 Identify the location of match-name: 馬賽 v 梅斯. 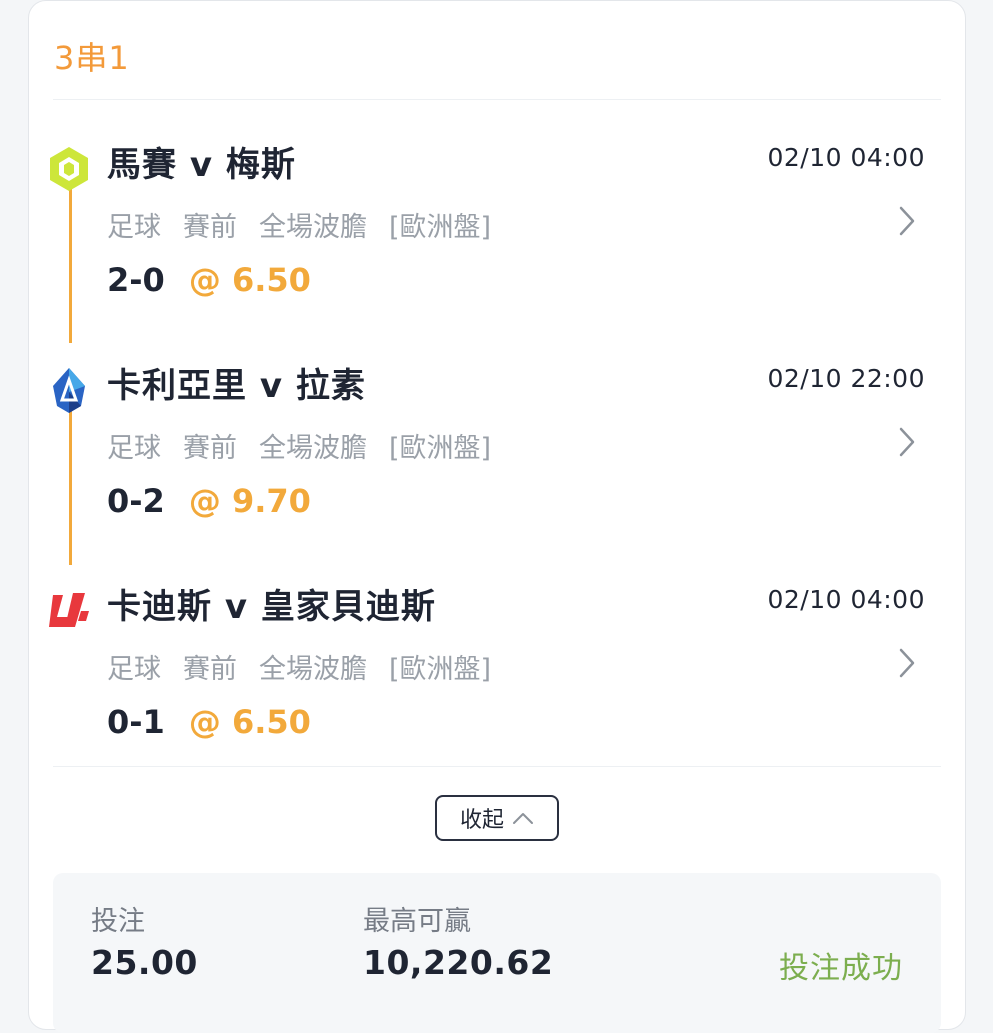
(201, 165).